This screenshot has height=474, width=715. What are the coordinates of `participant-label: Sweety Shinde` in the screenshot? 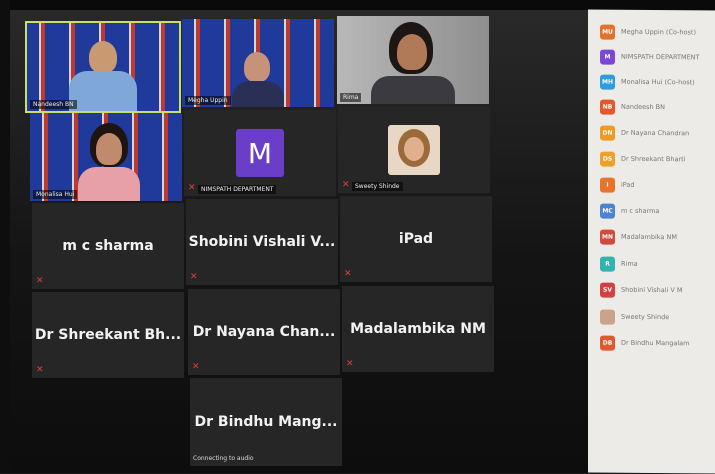 It's located at (377, 186).